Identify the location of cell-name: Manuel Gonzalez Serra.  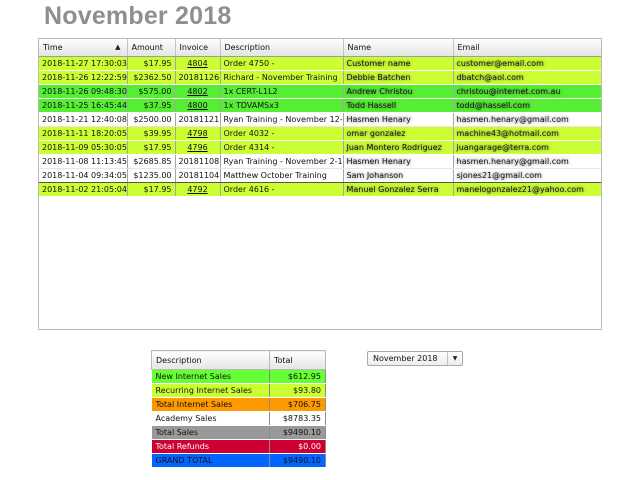
(398, 189).